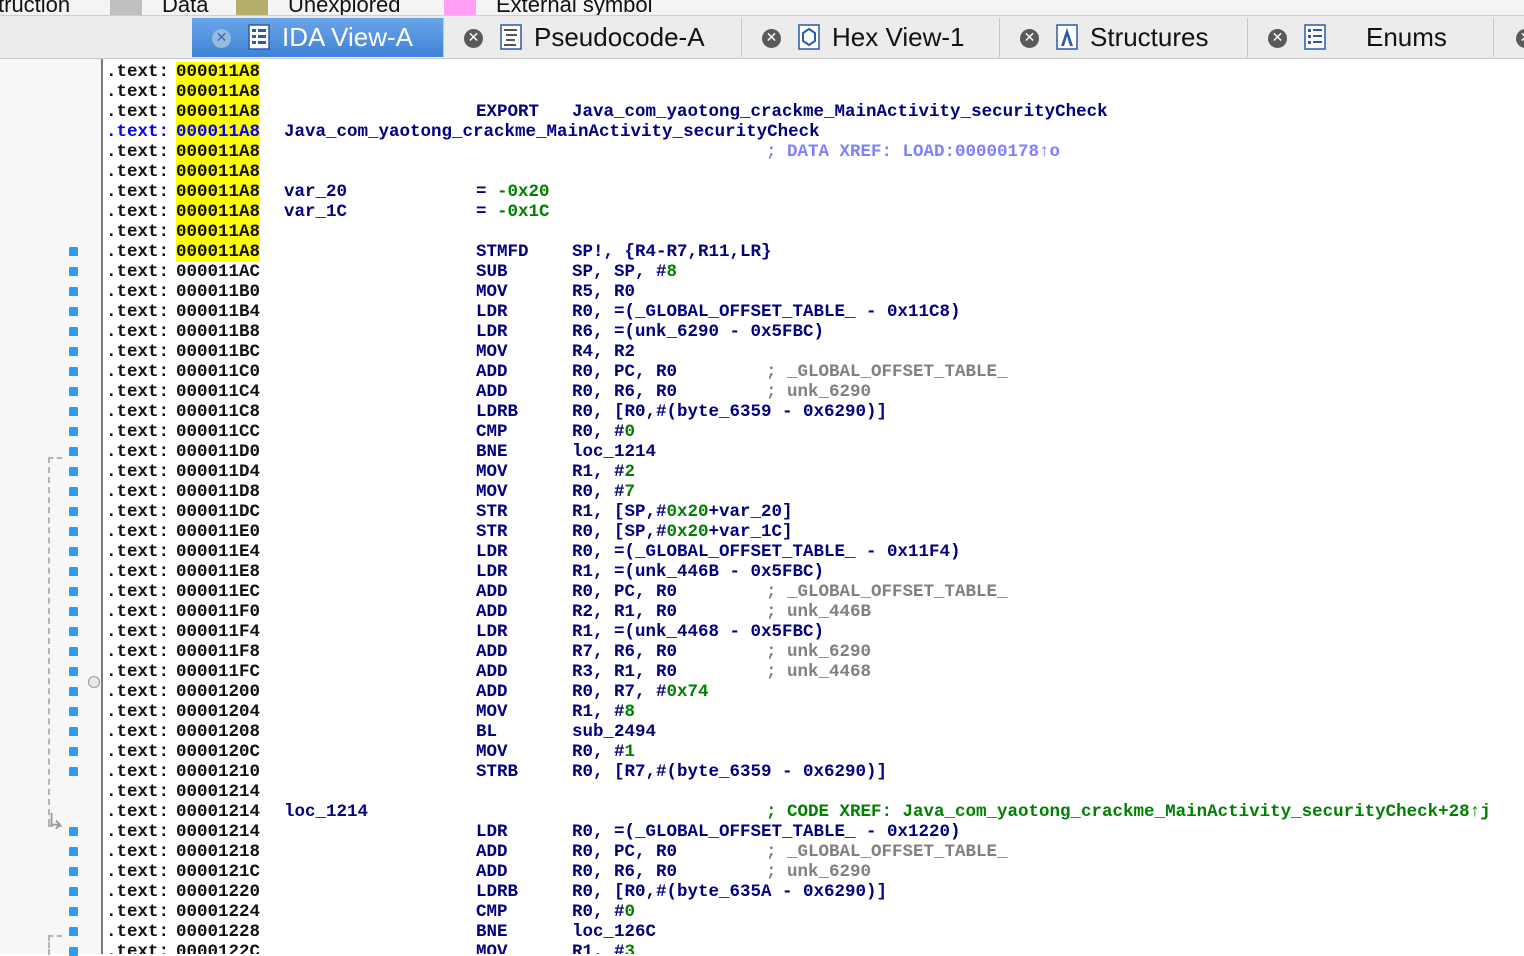 This screenshot has width=1524, height=956. What do you see at coordinates (814, 932) in the screenshot?
I see `listing-row: .text: 00001228 BNE loc_126C` at bounding box center [814, 932].